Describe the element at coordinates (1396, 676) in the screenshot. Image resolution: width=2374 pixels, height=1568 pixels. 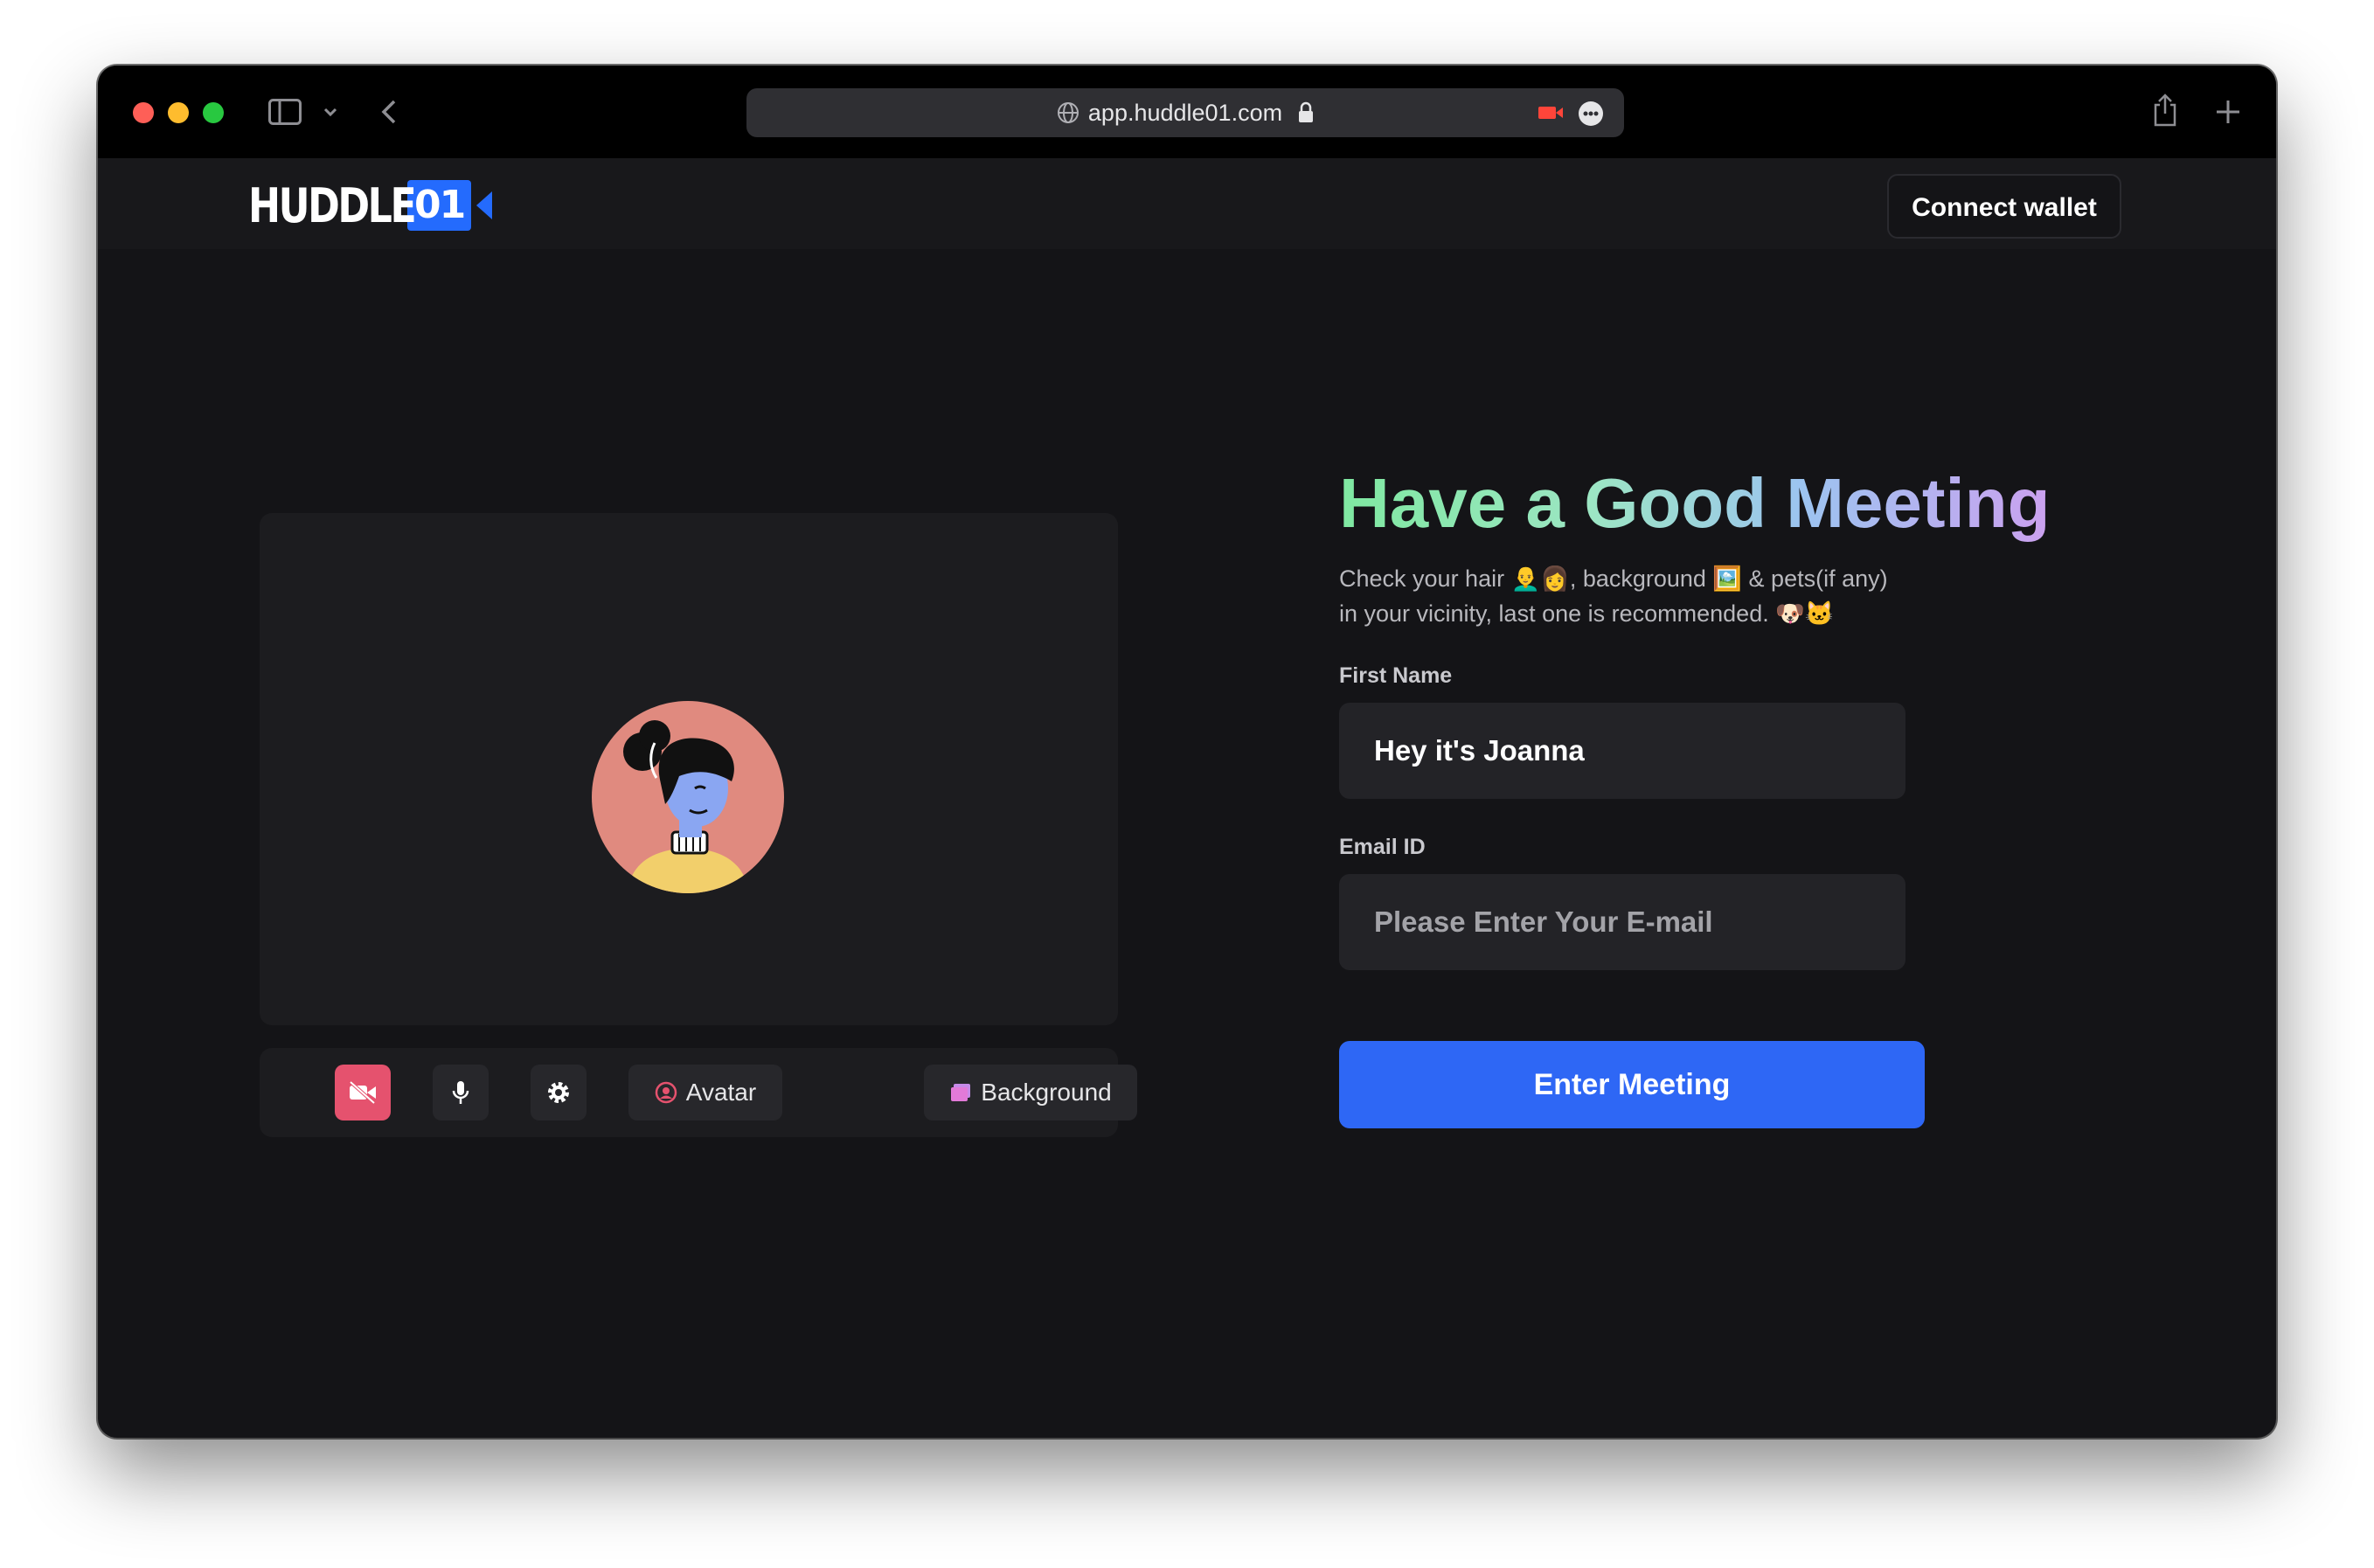
I see `first-name-label: First Name` at that location.